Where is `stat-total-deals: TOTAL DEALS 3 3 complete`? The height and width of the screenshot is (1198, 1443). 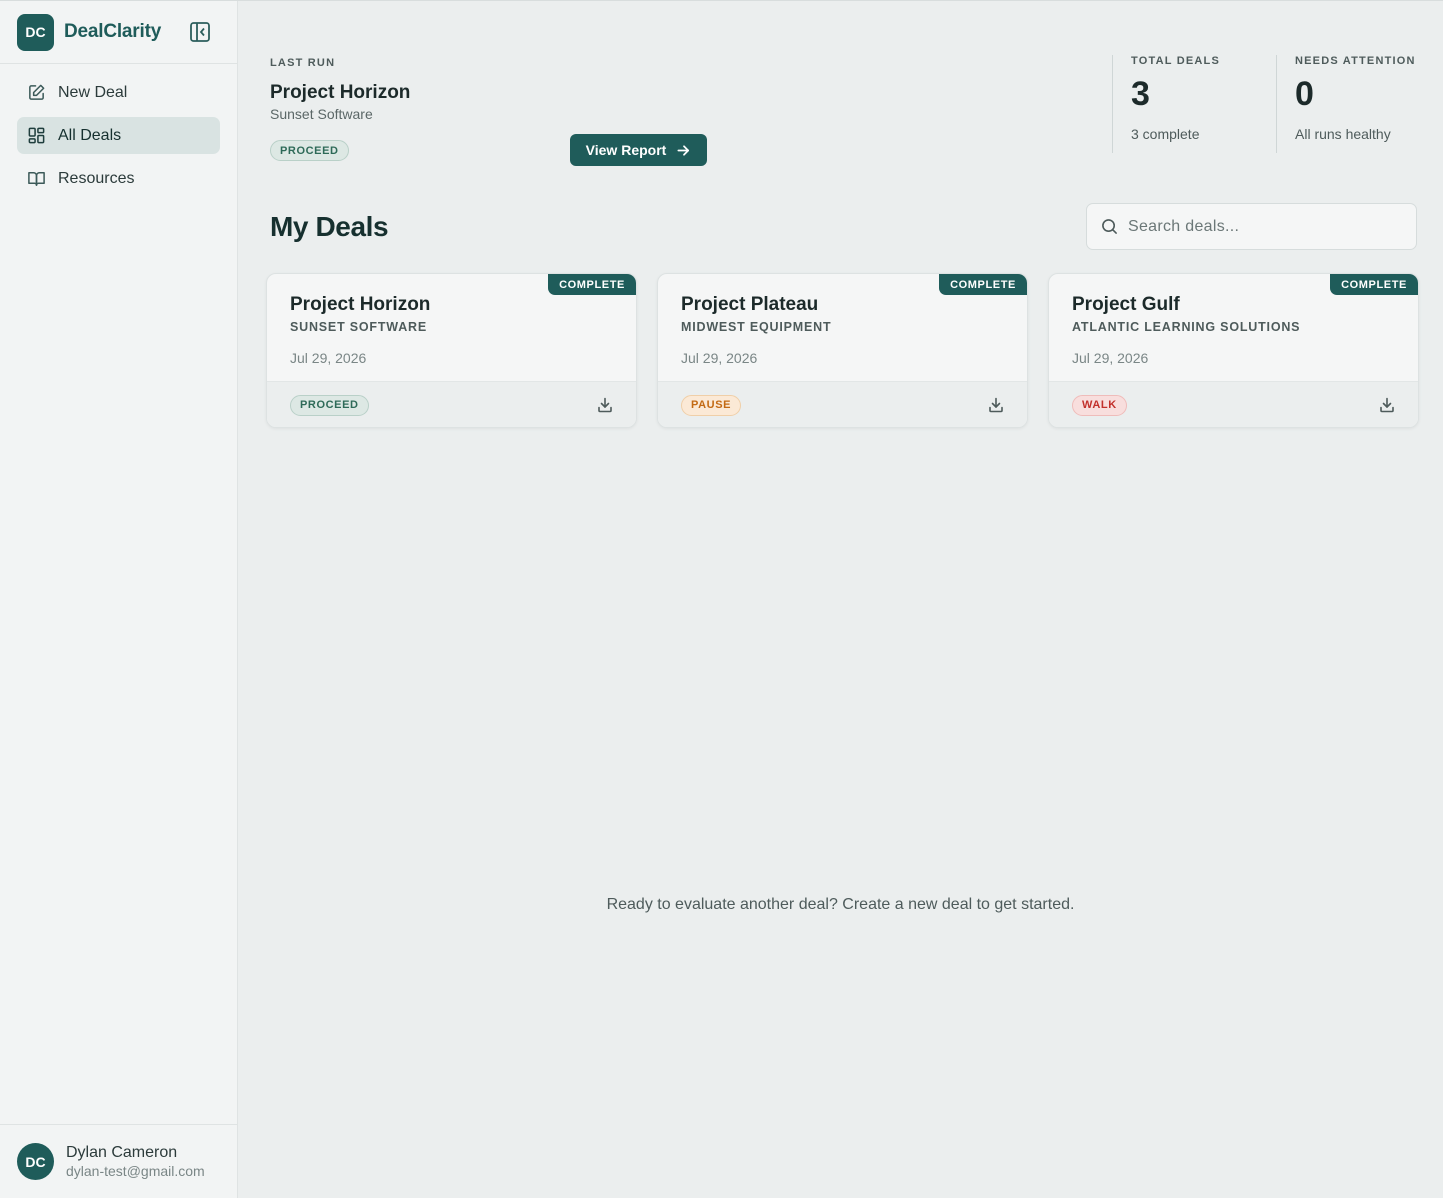
stat-total-deals: TOTAL DEALS 3 3 complete is located at coordinates (1194, 104).